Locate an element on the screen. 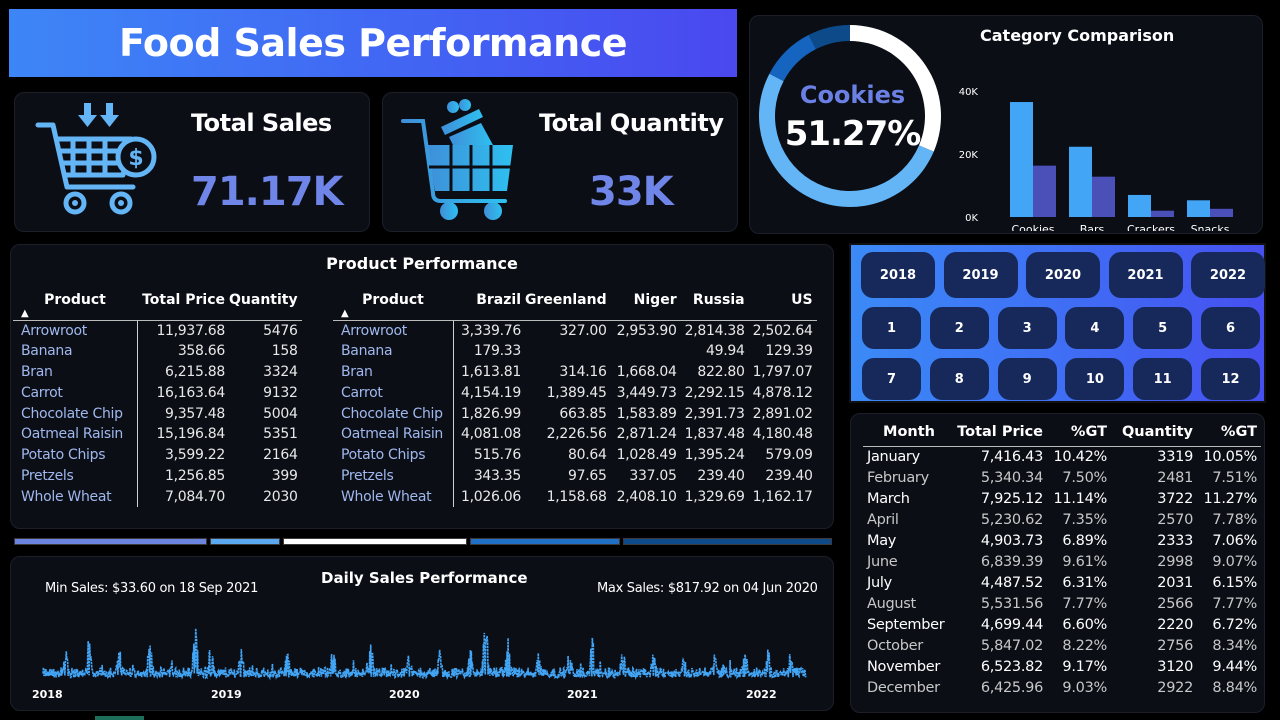 This screenshot has width=1280, height=720. cell-greenland: 2,226.56 is located at coordinates (576, 434).